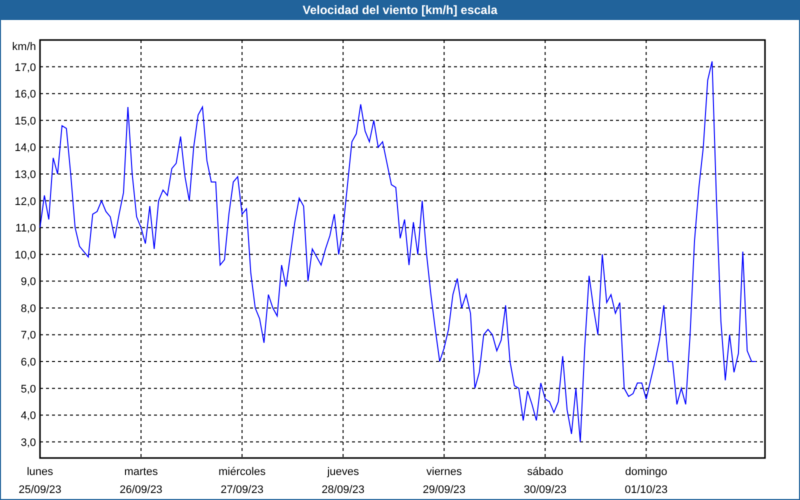 This screenshot has width=800, height=500. What do you see at coordinates (646, 490) in the screenshot?
I see `date-label: 01/10/23` at bounding box center [646, 490].